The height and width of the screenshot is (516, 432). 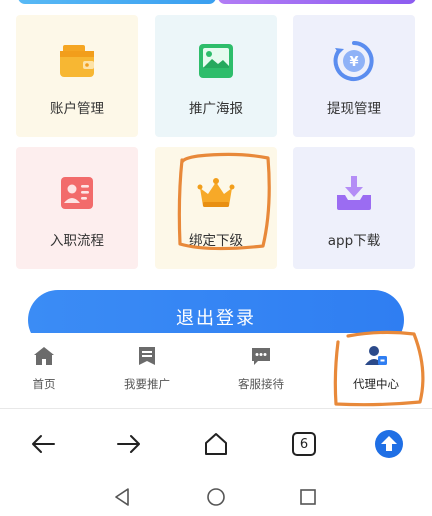 I want to click on wallet-icon, so click(x=77, y=61).